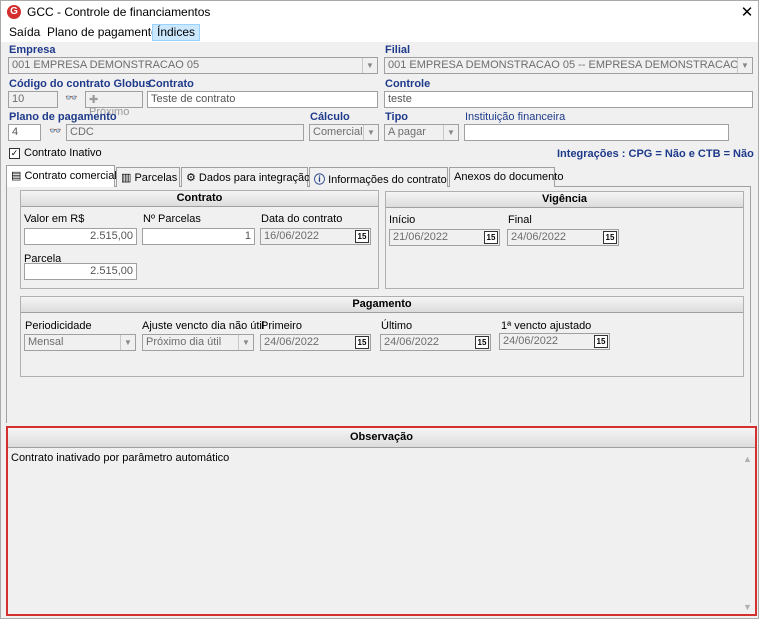 The height and width of the screenshot is (619, 759). What do you see at coordinates (172, 219) in the screenshot?
I see `nparcelas-label: Nº Parcelas` at bounding box center [172, 219].